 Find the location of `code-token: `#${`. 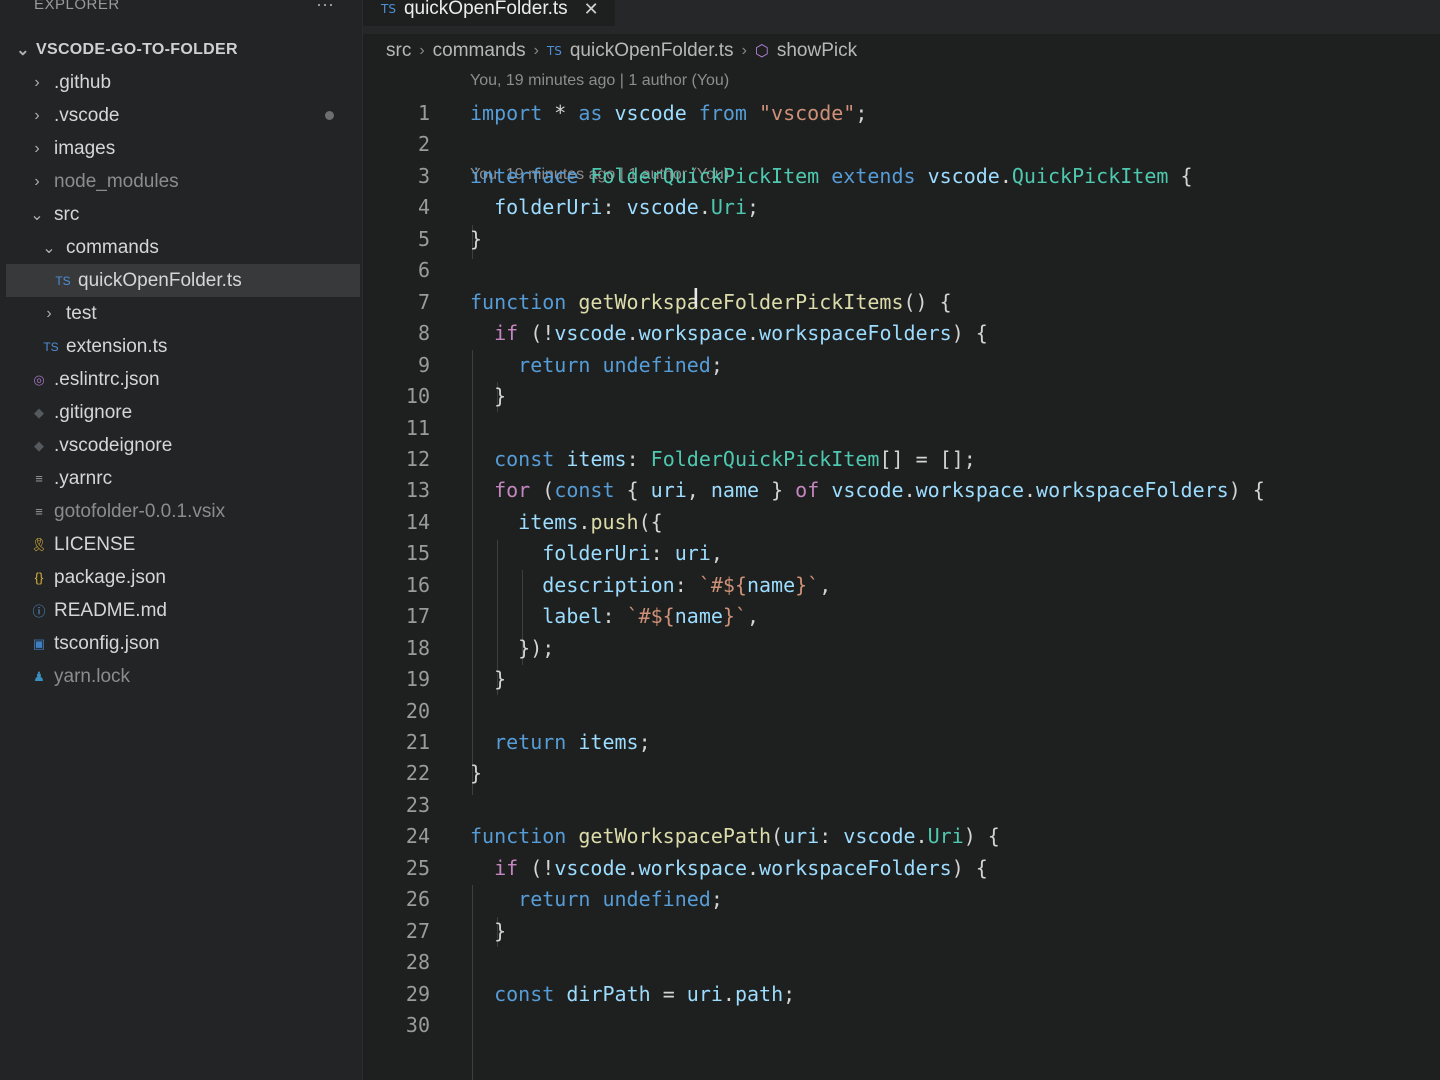

code-token: `#${ is located at coordinates (722, 584).